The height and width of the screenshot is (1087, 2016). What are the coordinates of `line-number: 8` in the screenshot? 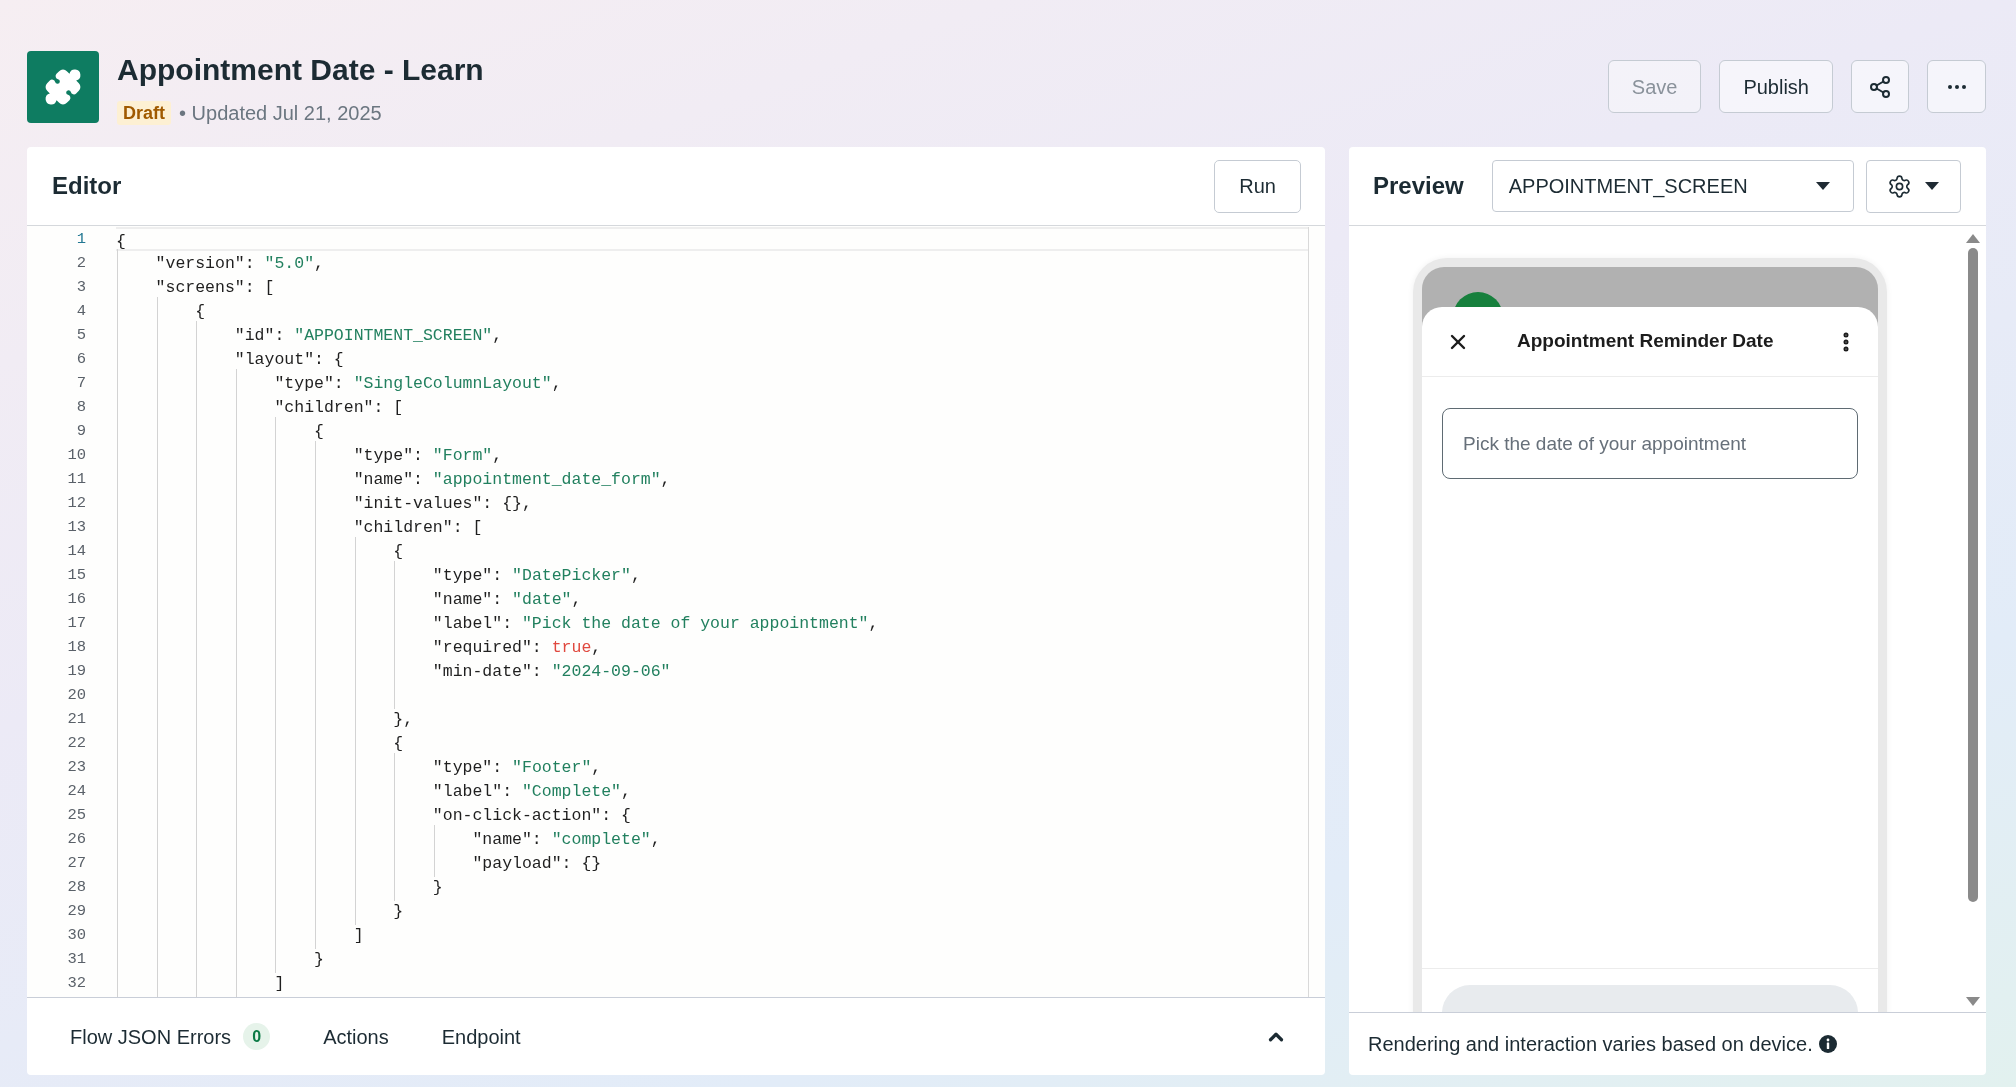 It's located at (80, 407).